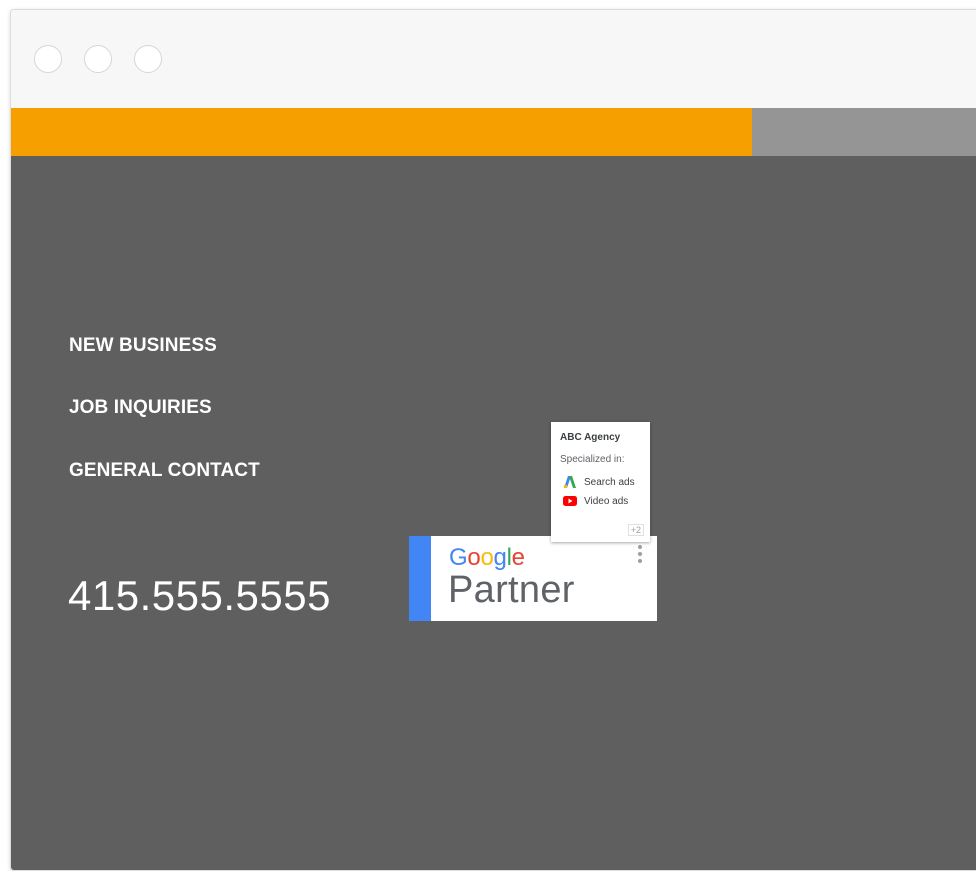 The image size is (976, 871). Describe the element at coordinates (518, 557) in the screenshot. I see `google-letter: e` at that location.